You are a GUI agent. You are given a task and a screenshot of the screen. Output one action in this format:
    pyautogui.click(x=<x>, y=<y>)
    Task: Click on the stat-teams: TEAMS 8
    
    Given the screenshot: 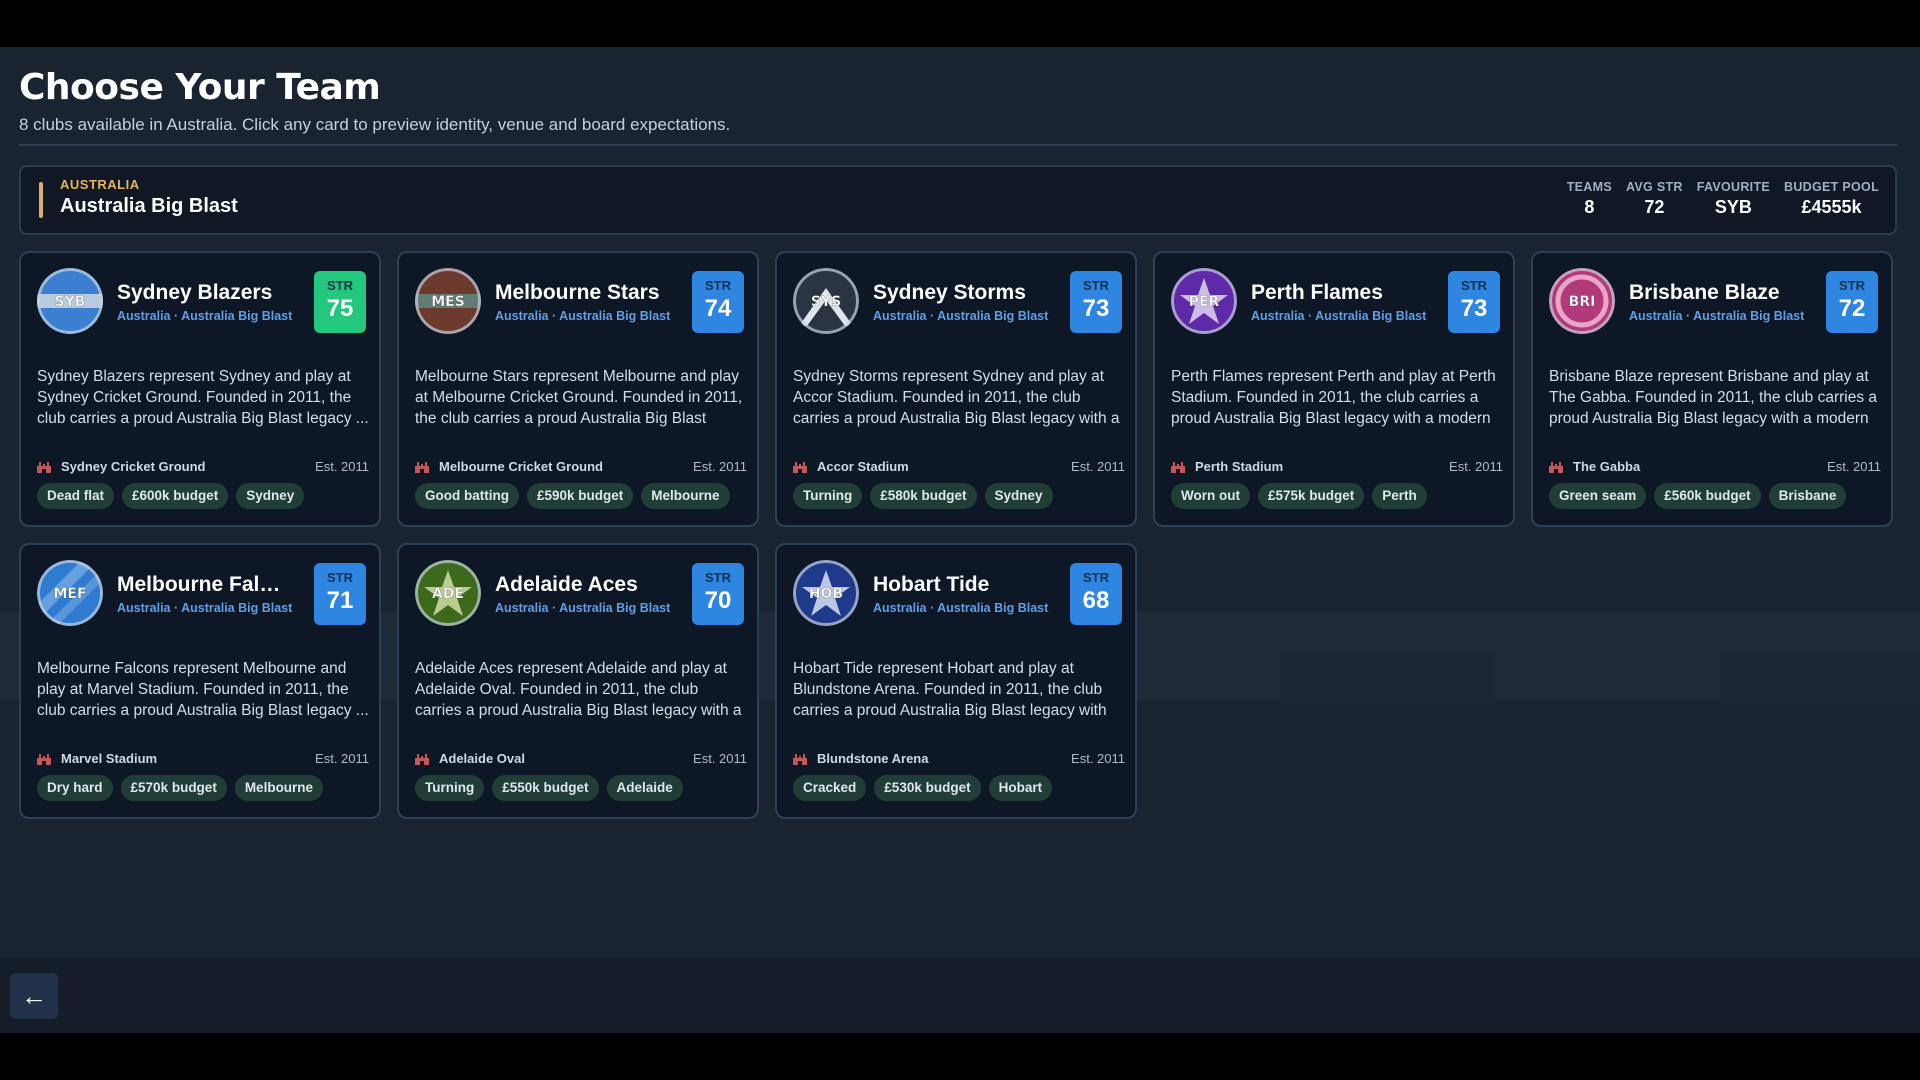 What is the action you would take?
    pyautogui.click(x=1589, y=199)
    